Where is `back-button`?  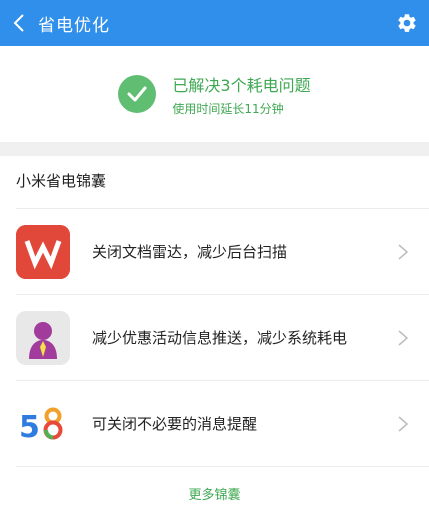
back-button is located at coordinates (19, 23).